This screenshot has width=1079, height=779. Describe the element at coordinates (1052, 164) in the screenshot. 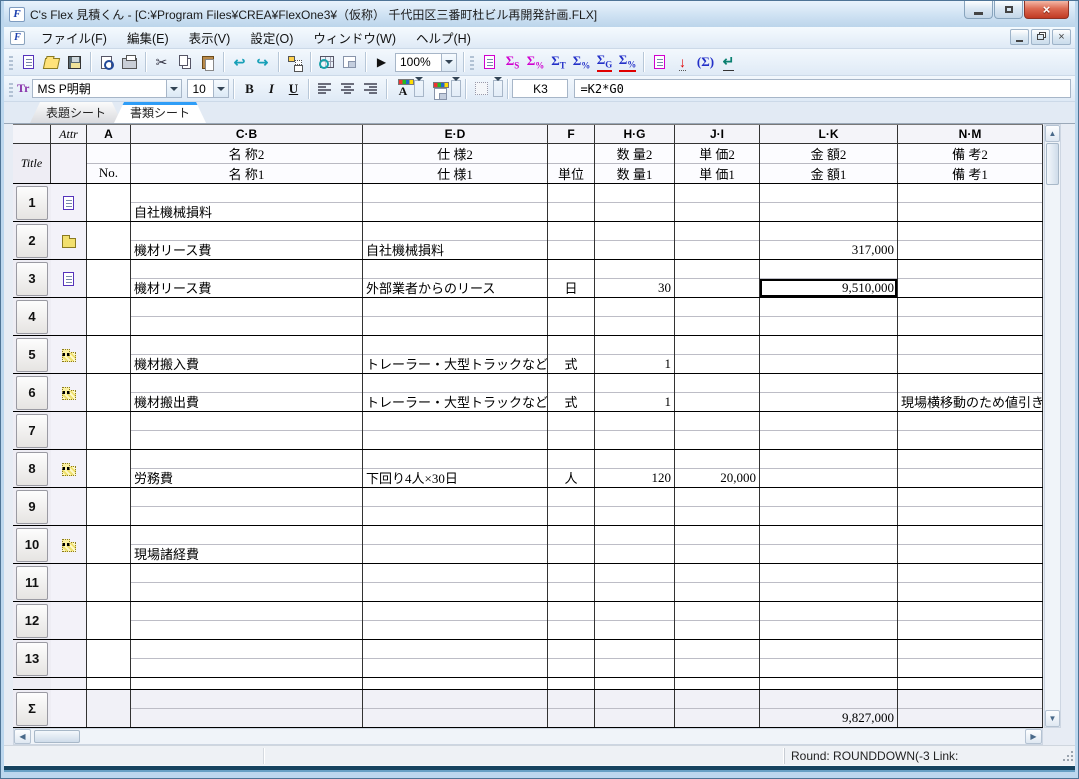

I see `vertical-scroll-thumb` at that location.